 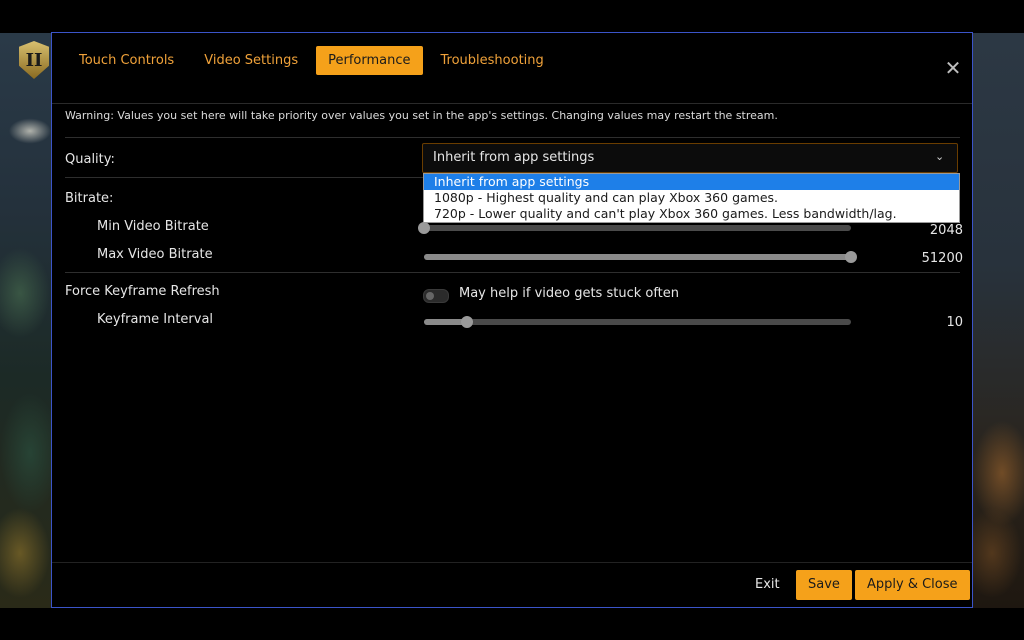 What do you see at coordinates (155, 319) in the screenshot?
I see `keyframe-interval-label: Keyframe Interval` at bounding box center [155, 319].